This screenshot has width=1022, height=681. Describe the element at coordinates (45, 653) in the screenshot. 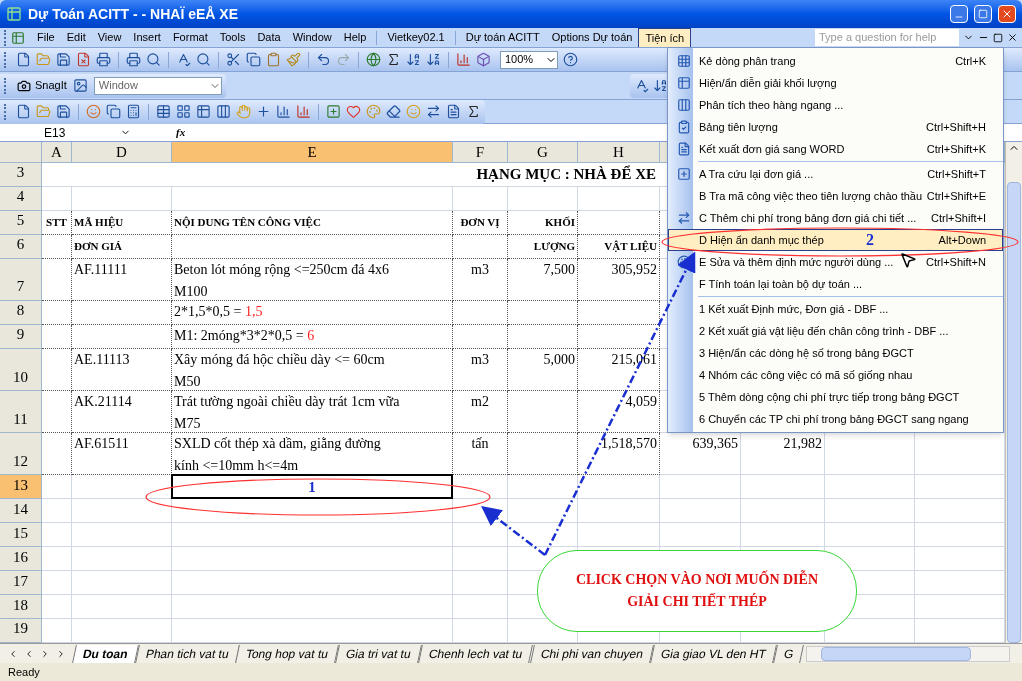

I see `next-sheet-icon` at that location.